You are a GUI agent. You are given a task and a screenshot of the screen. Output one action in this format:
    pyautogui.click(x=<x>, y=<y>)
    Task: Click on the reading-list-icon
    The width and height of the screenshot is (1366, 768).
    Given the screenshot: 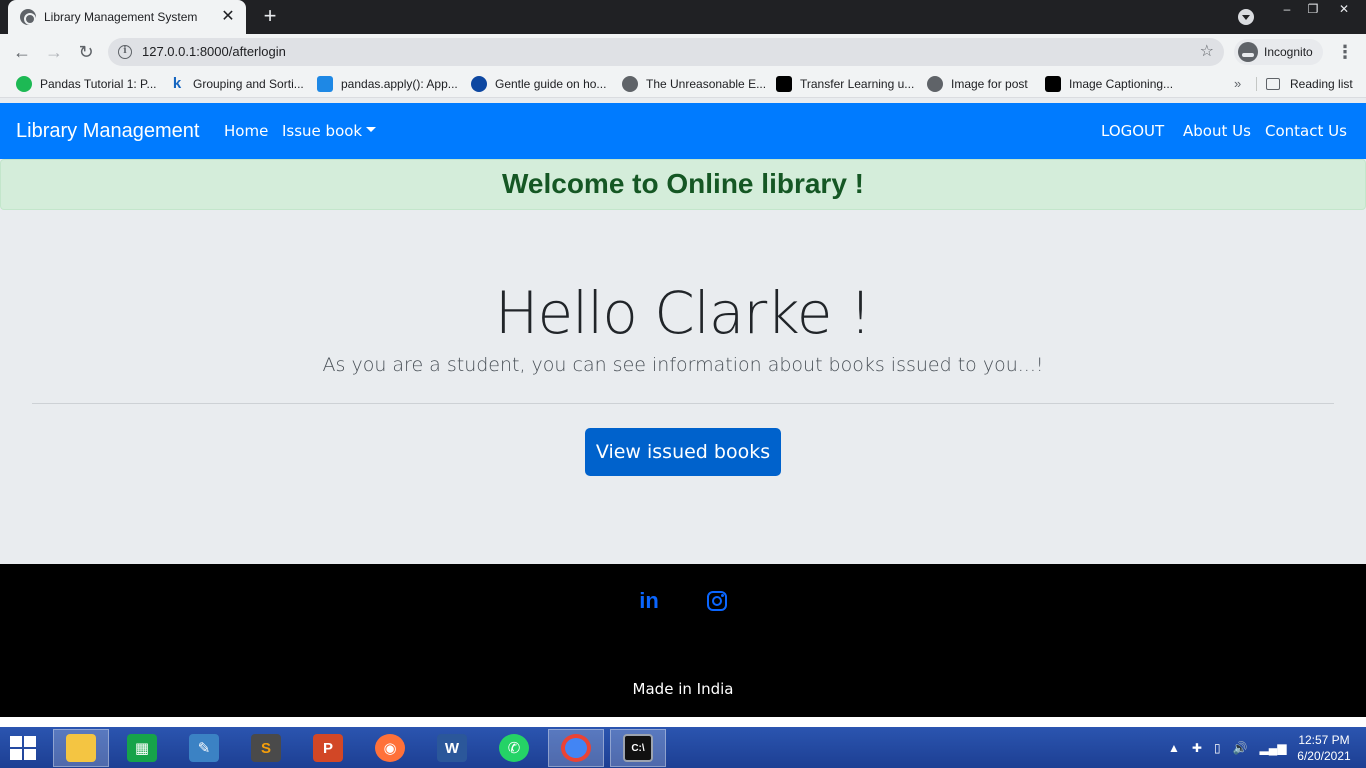 What is the action you would take?
    pyautogui.click(x=1273, y=84)
    